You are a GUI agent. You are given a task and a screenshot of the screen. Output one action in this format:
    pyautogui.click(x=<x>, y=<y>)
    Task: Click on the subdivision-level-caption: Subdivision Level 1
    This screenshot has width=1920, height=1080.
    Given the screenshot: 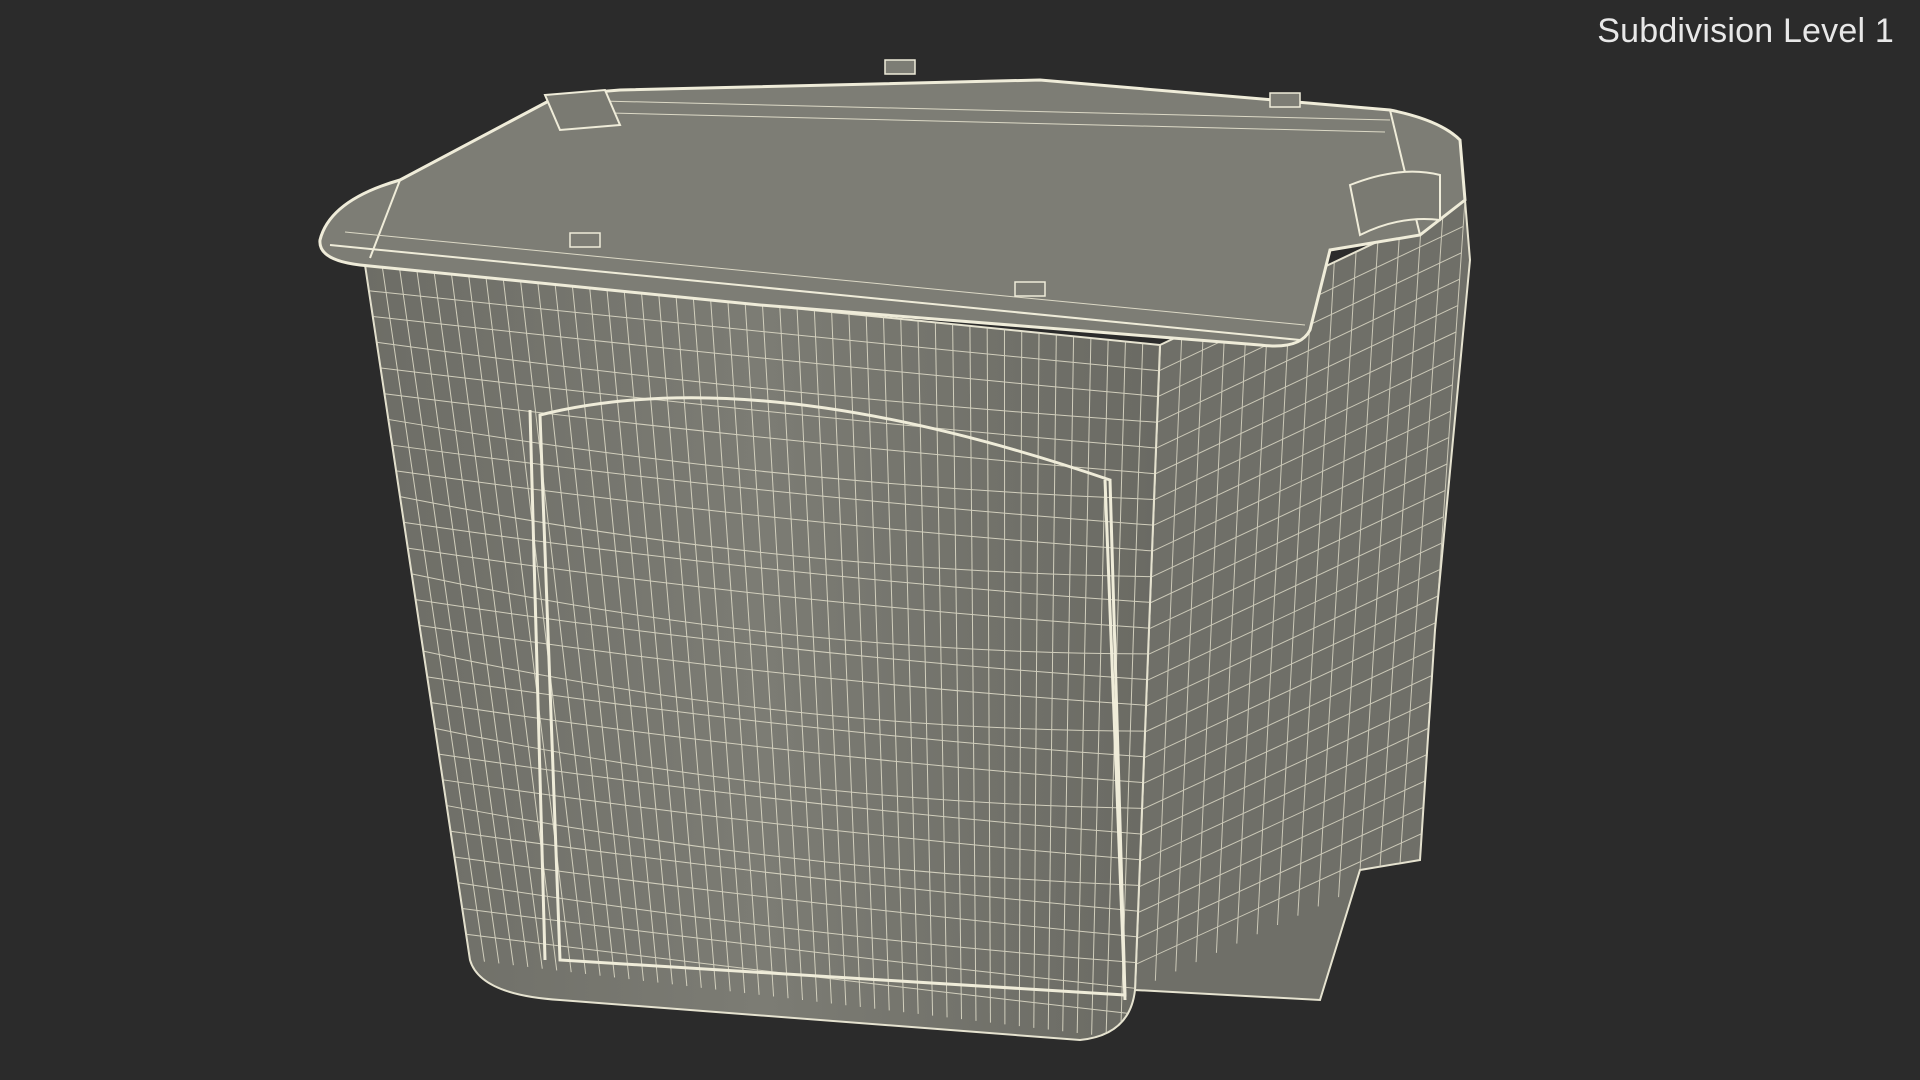 What is the action you would take?
    pyautogui.click(x=1745, y=31)
    